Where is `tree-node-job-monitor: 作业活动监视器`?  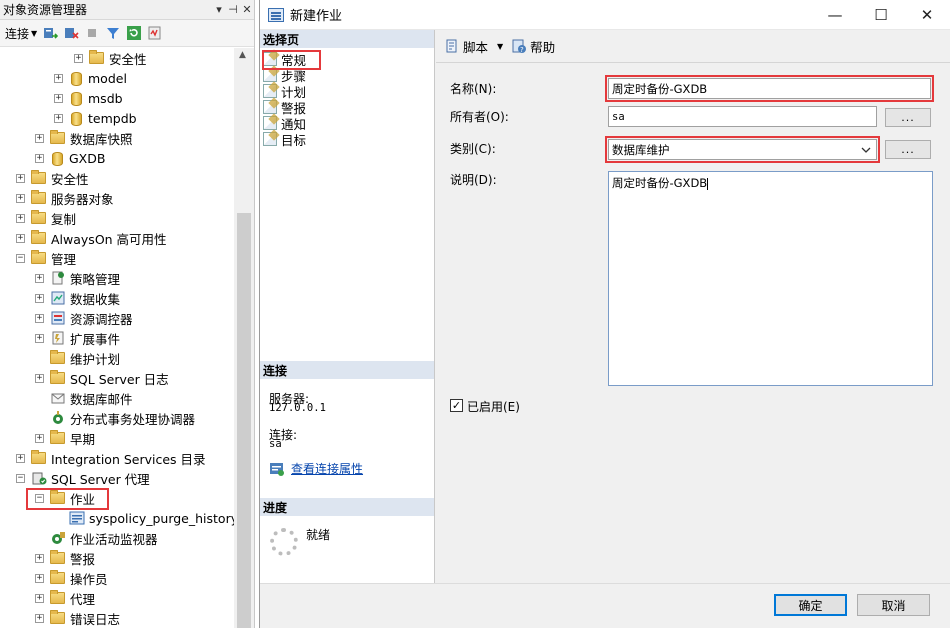 tree-node-job-monitor: 作业活动监视器 is located at coordinates (96, 538).